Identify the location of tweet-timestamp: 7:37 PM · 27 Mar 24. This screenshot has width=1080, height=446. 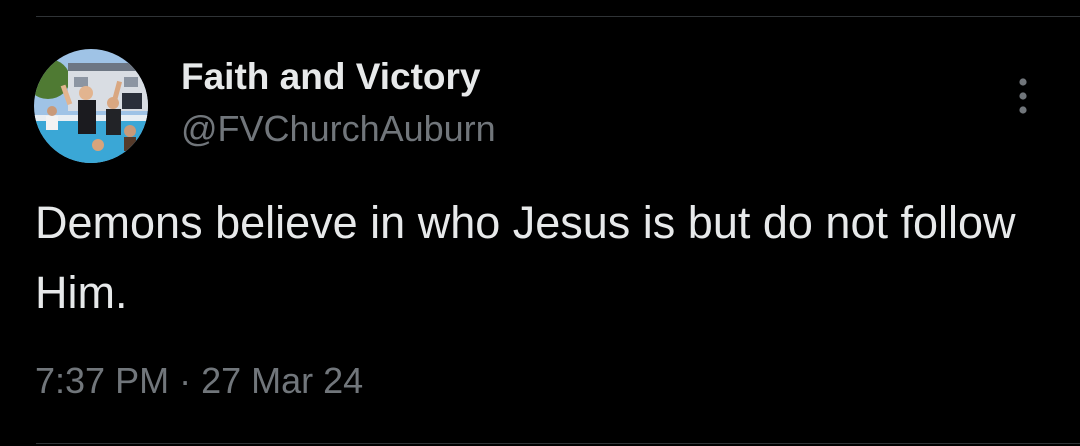
(199, 381).